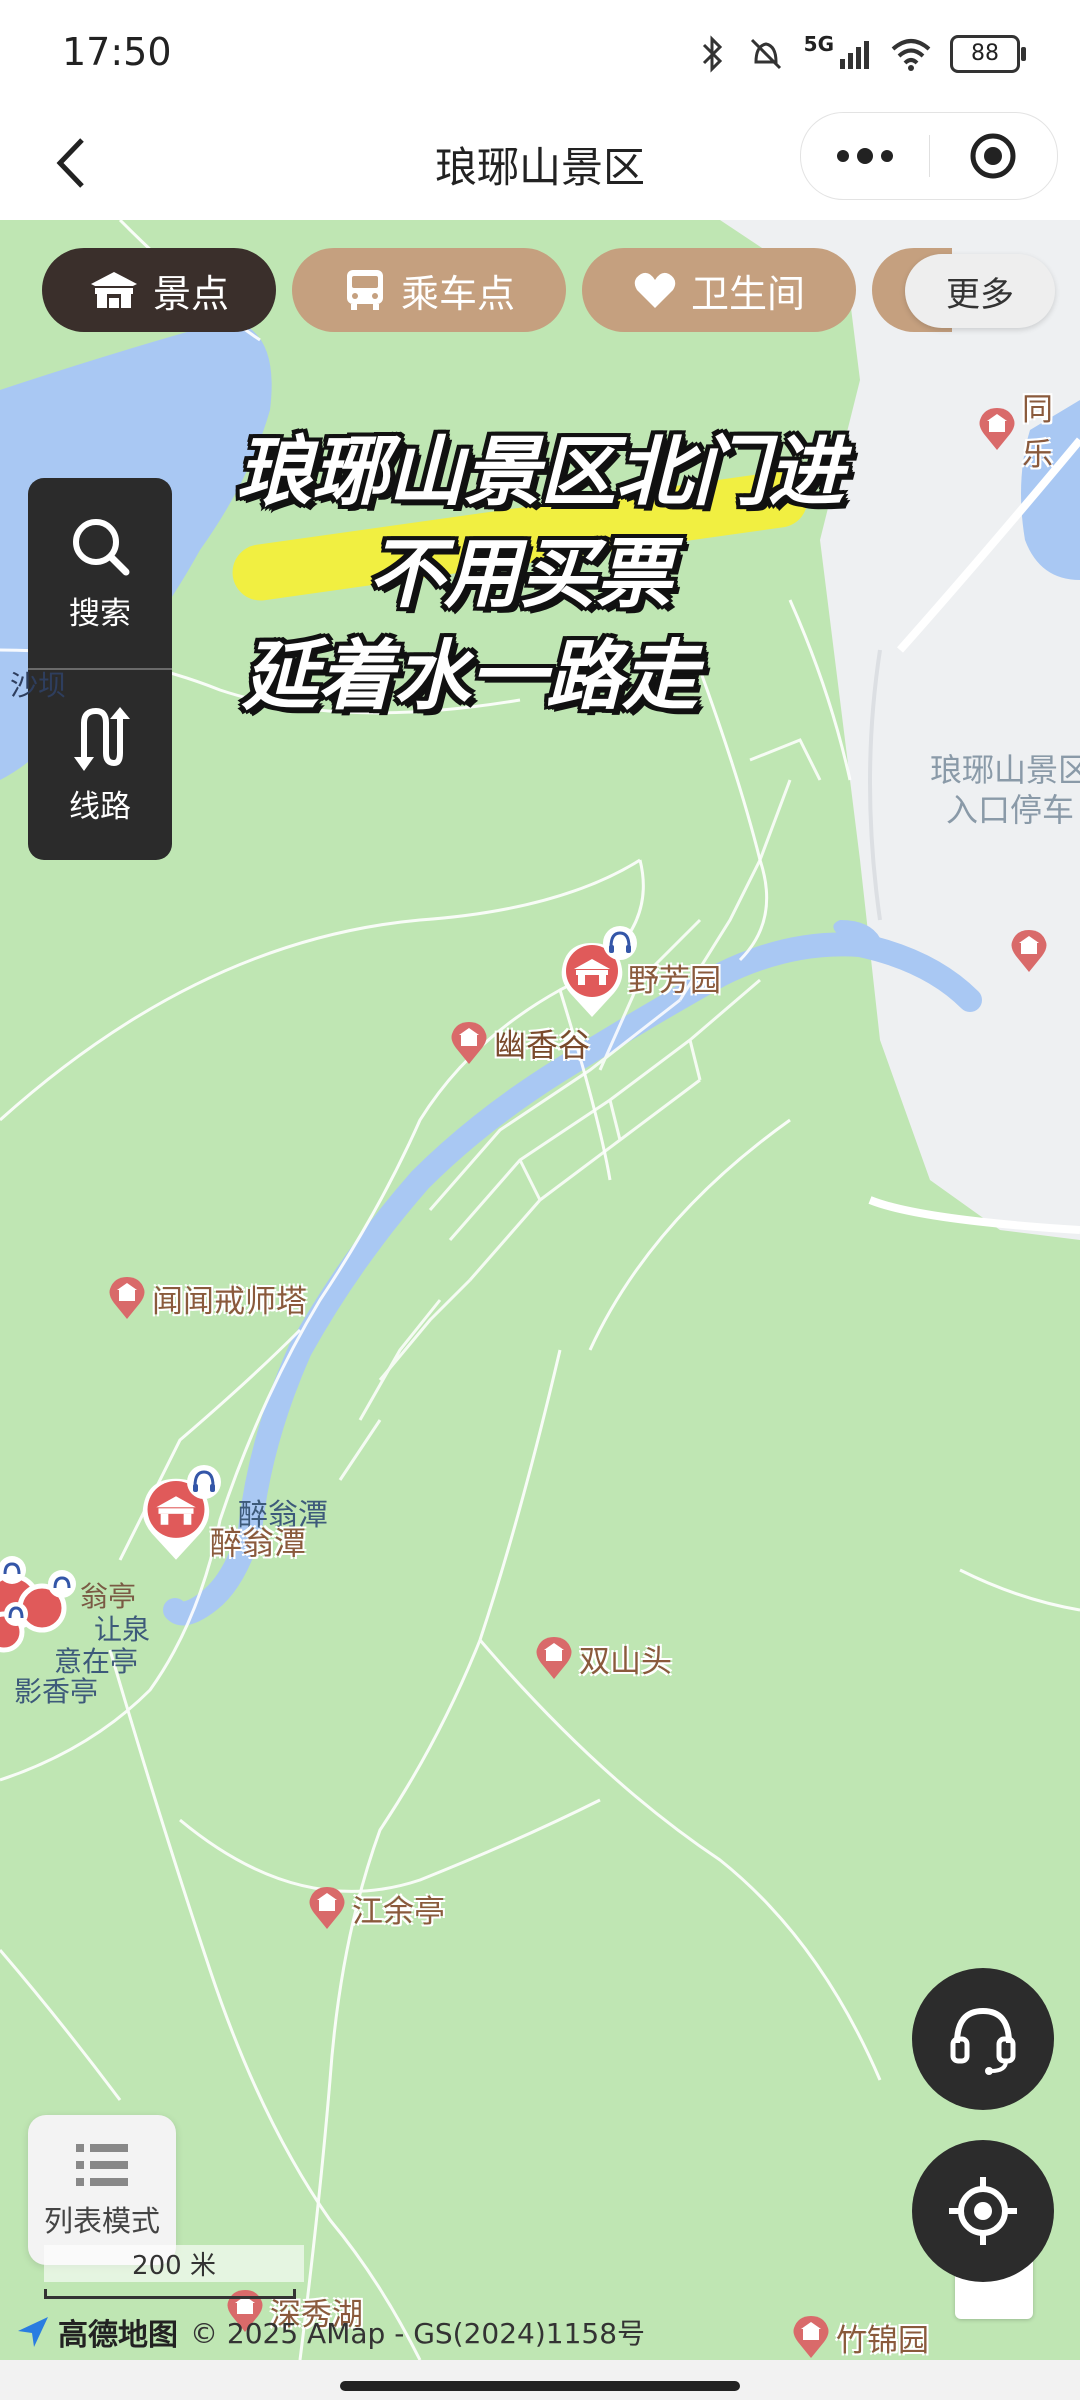 The width and height of the screenshot is (1080, 2400). I want to click on chevron-left-icon, so click(70, 163).